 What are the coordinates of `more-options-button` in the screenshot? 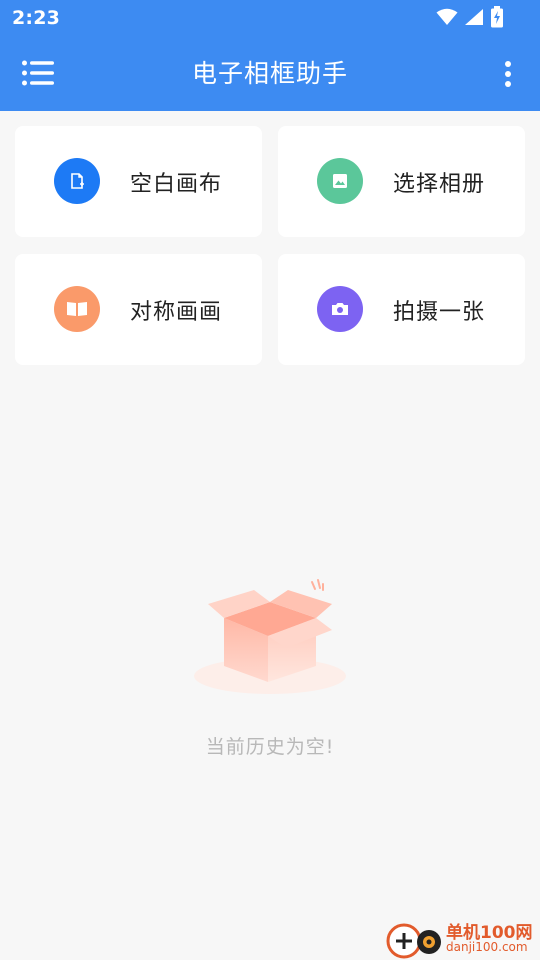 It's located at (508, 74).